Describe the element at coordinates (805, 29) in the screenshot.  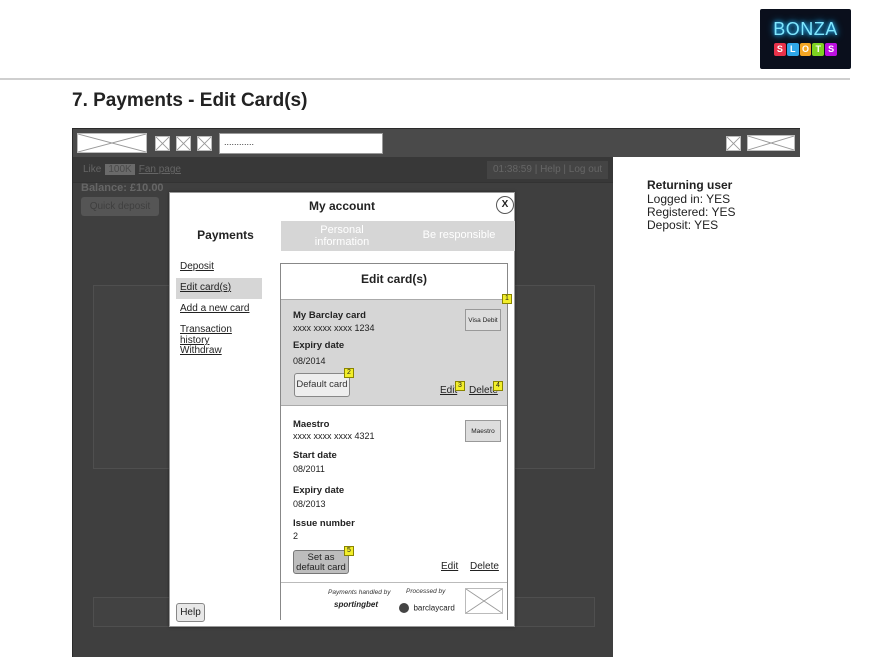
I see `logo-word: BONZA` at that location.